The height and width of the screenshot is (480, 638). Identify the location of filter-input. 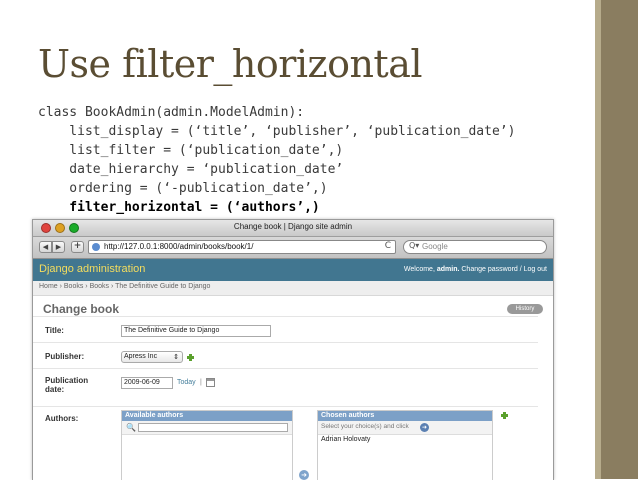
(213, 427).